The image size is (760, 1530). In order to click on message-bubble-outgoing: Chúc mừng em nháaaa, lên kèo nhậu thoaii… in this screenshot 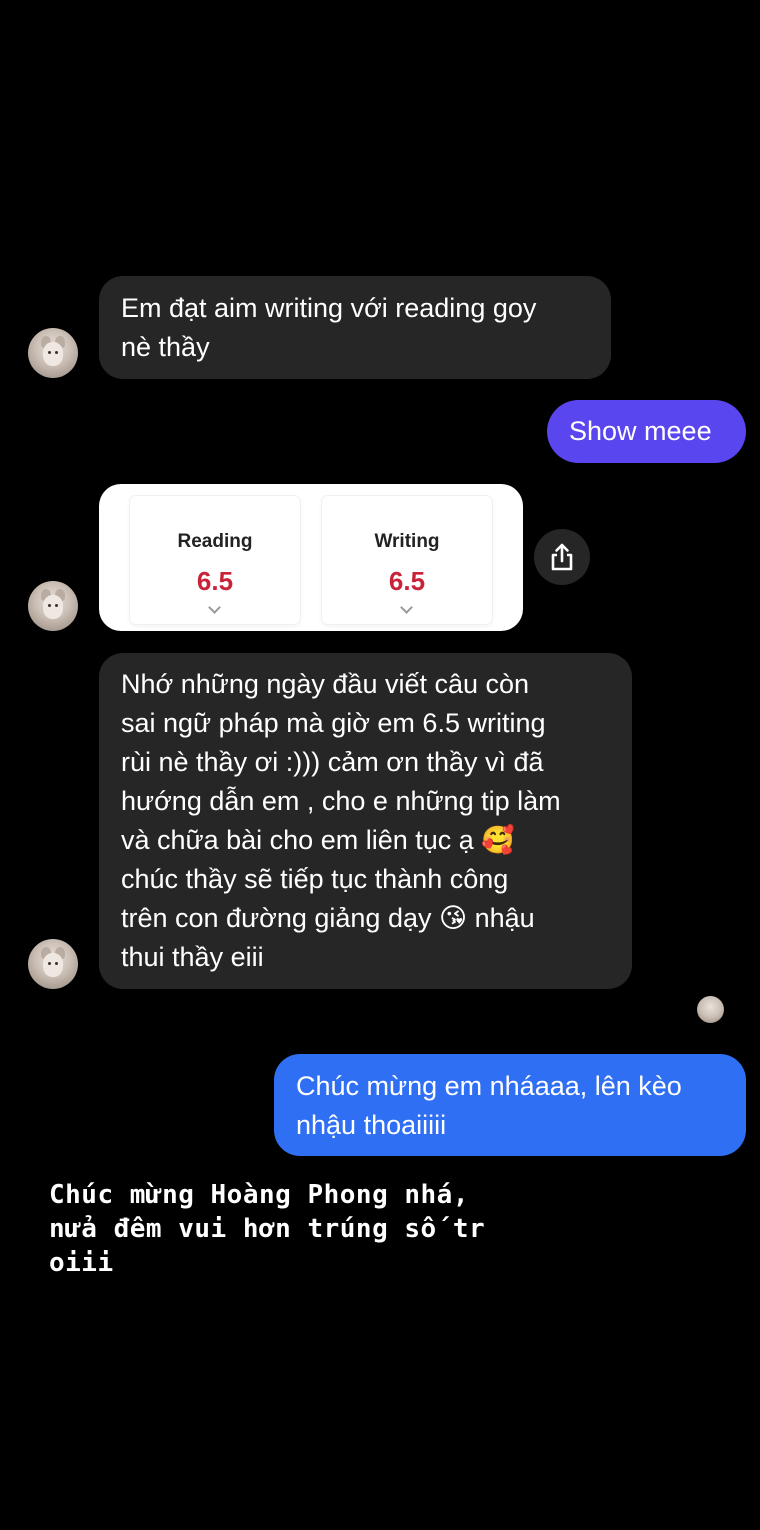, I will do `click(510, 1105)`.